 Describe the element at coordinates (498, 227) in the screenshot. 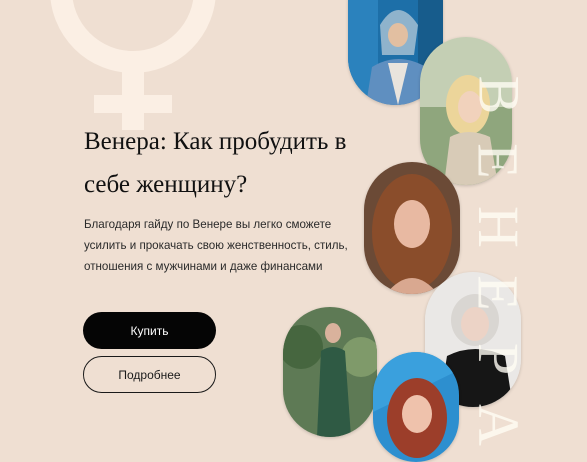

I see `vertical-letter: Н` at that location.